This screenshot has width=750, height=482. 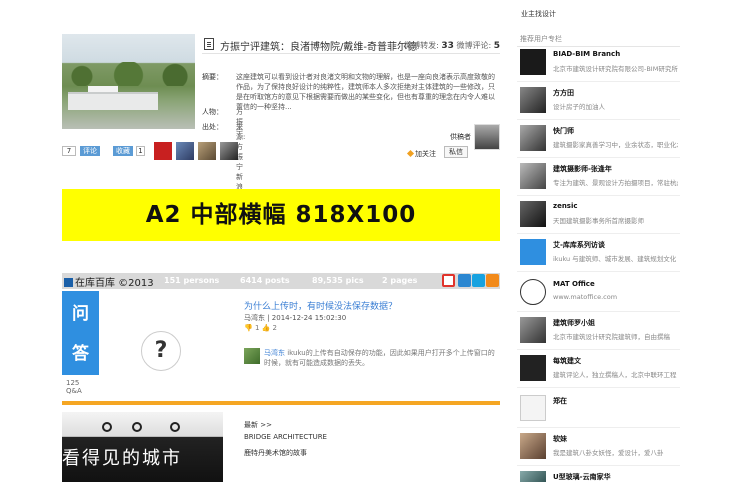 What do you see at coordinates (615, 259) in the screenshot?
I see `user-desc: ikuku 与建筑师、城市发展、建筑规划文化` at bounding box center [615, 259].